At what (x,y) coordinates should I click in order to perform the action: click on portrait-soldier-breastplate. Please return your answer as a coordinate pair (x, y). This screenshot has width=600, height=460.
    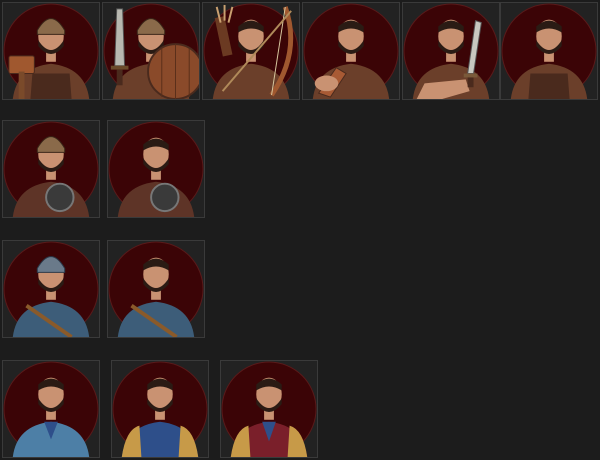
    Looking at the image, I should click on (156, 169).